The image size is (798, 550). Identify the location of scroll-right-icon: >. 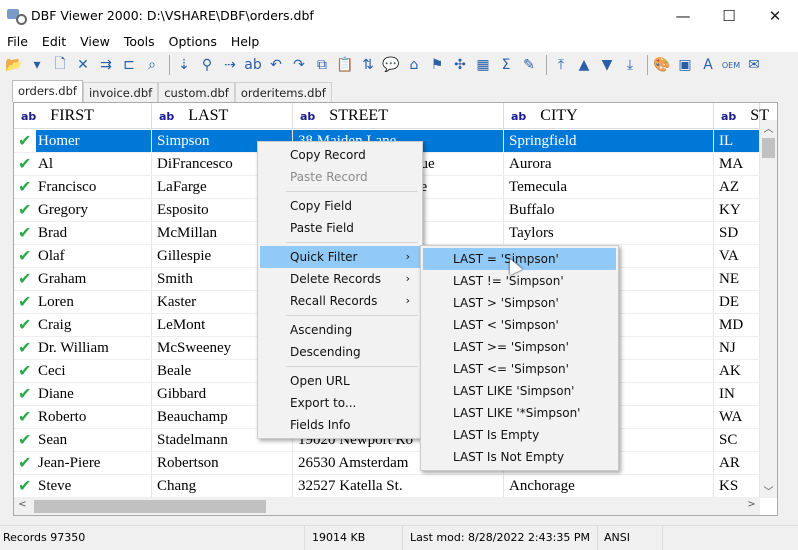
(751, 504).